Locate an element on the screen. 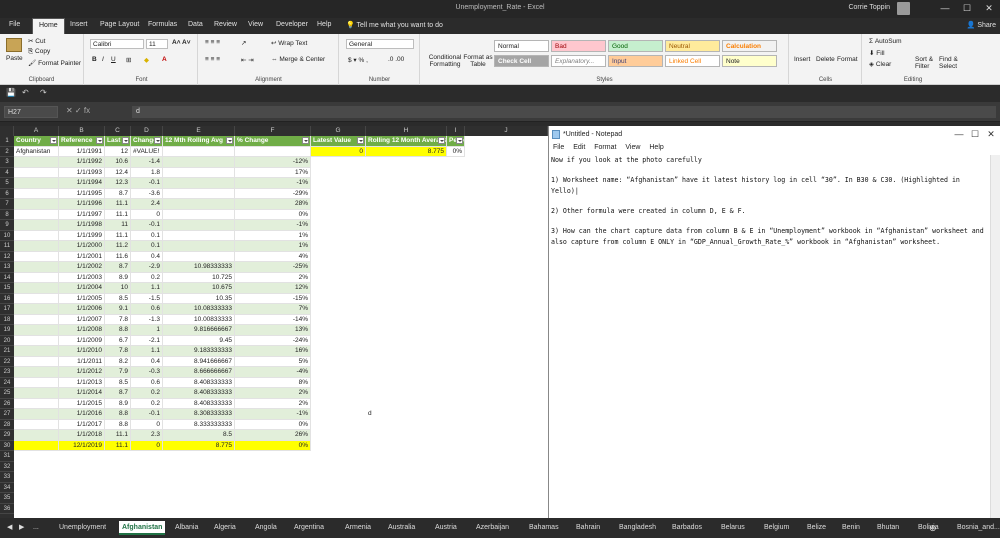 The image size is (1000, 538). column-header-b: B is located at coordinates (82, 131).